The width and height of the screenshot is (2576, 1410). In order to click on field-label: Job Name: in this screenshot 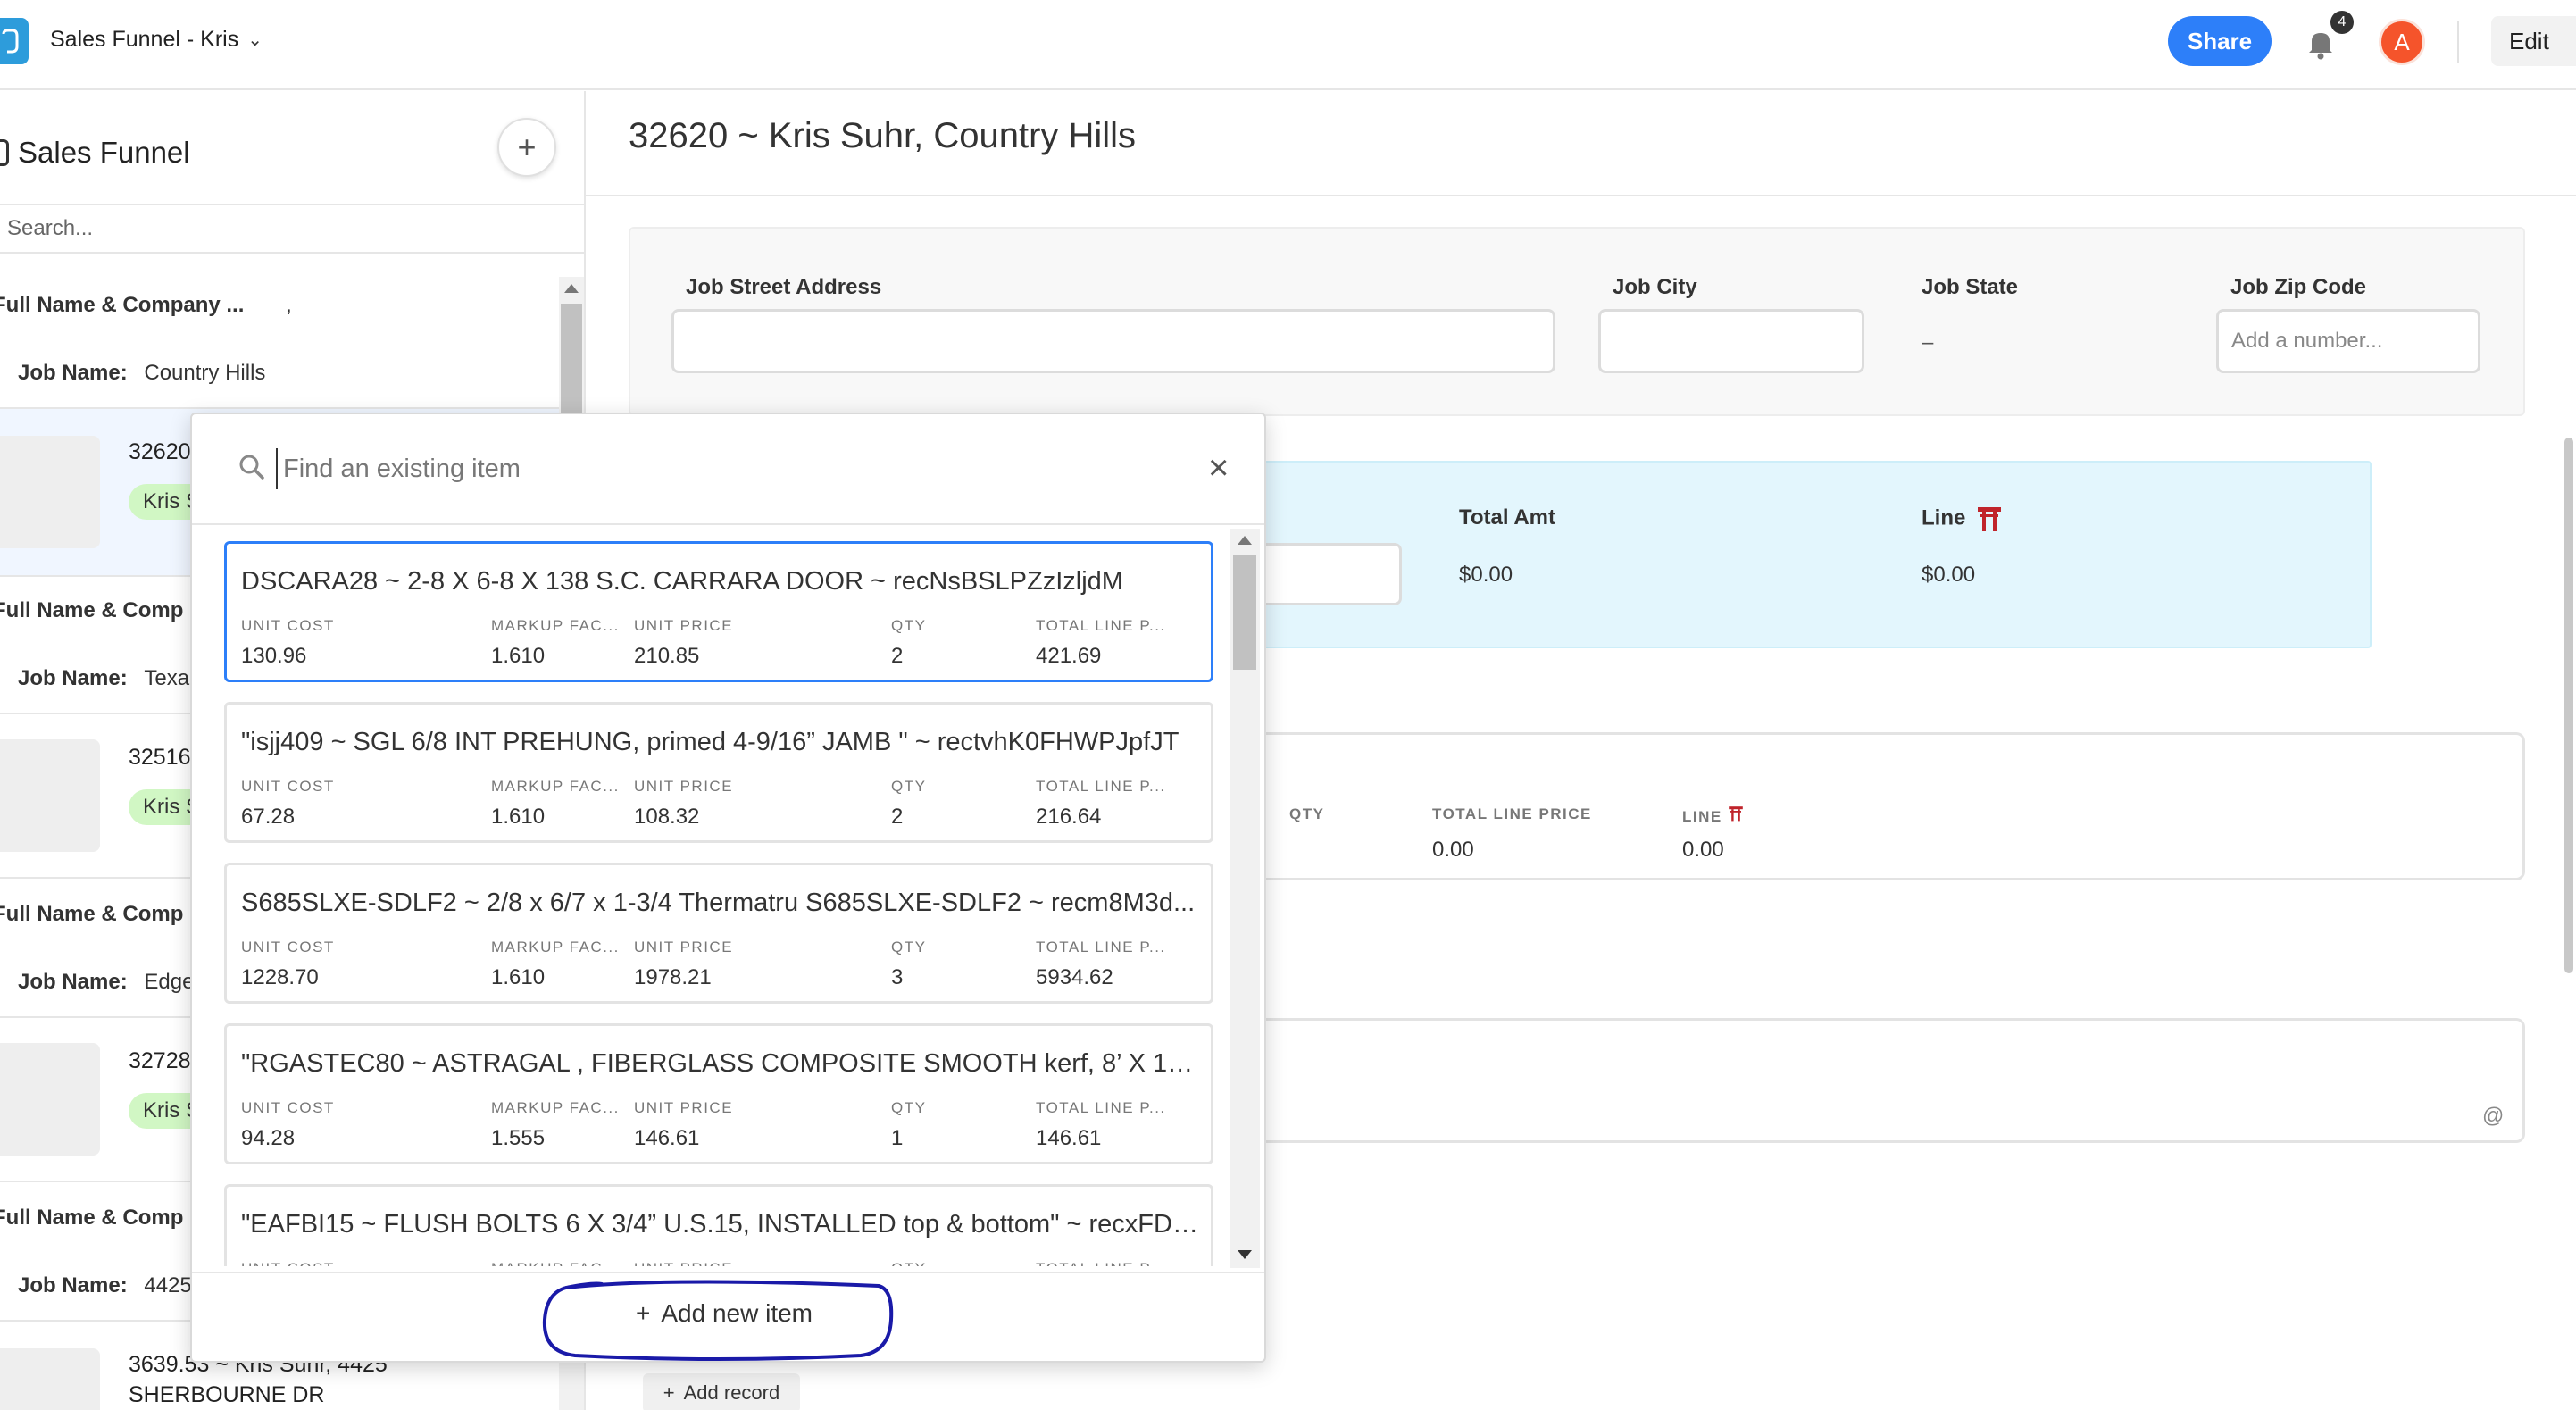, I will do `click(73, 678)`.